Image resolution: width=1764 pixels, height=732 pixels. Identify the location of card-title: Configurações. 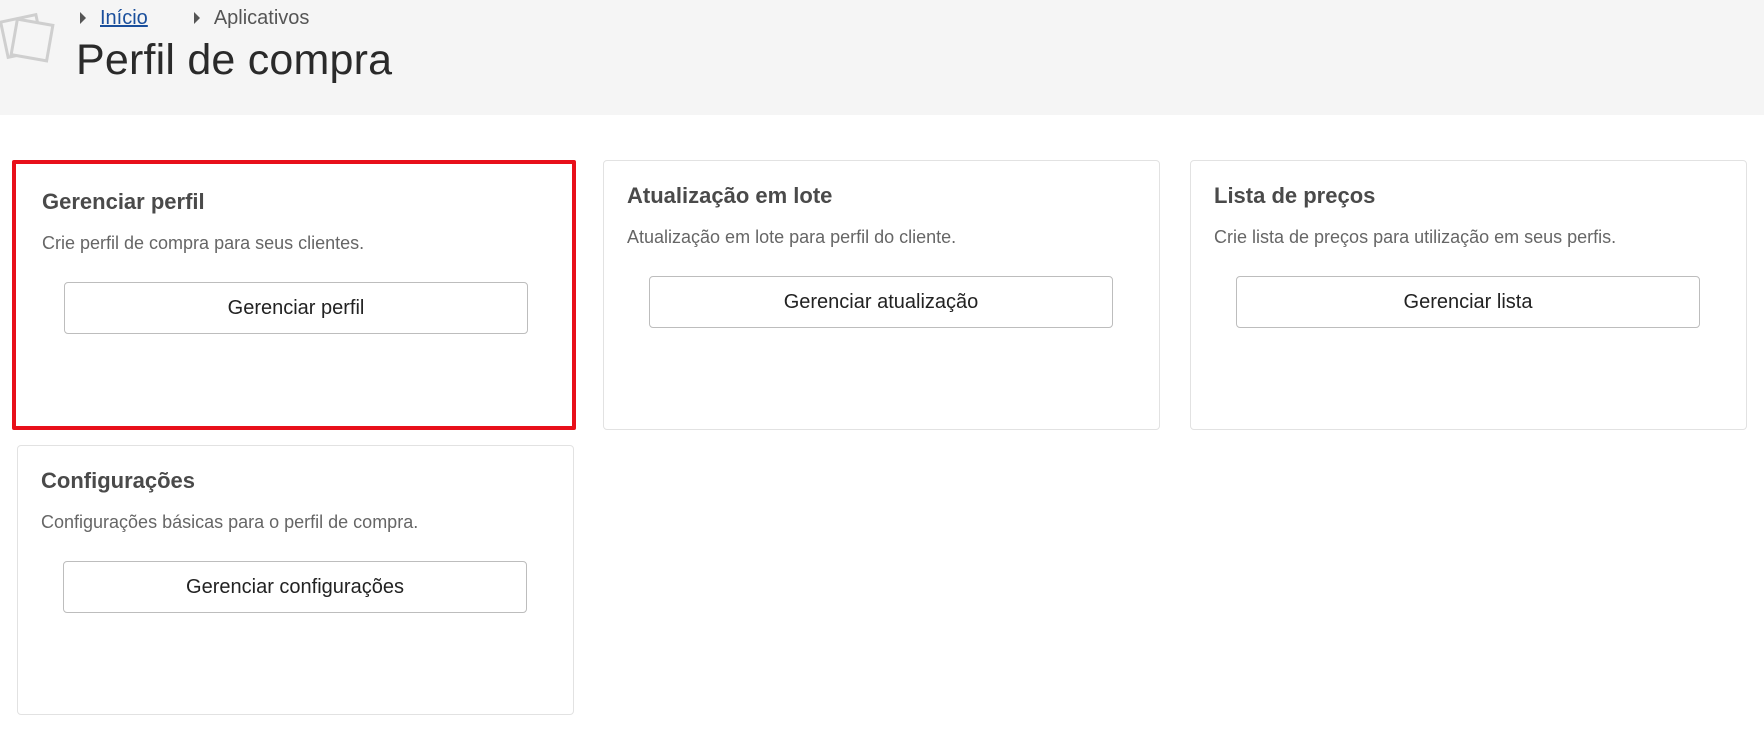
(118, 480).